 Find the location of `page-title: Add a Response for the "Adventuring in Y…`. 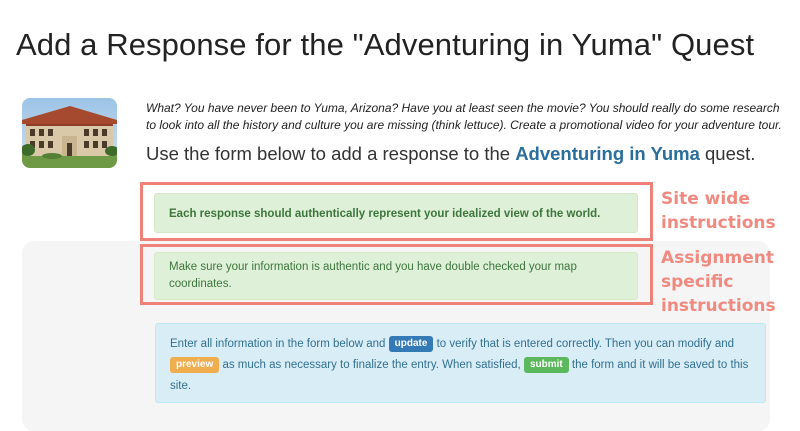

page-title: Add a Response for the "Adventuring in Y… is located at coordinates (385, 44).